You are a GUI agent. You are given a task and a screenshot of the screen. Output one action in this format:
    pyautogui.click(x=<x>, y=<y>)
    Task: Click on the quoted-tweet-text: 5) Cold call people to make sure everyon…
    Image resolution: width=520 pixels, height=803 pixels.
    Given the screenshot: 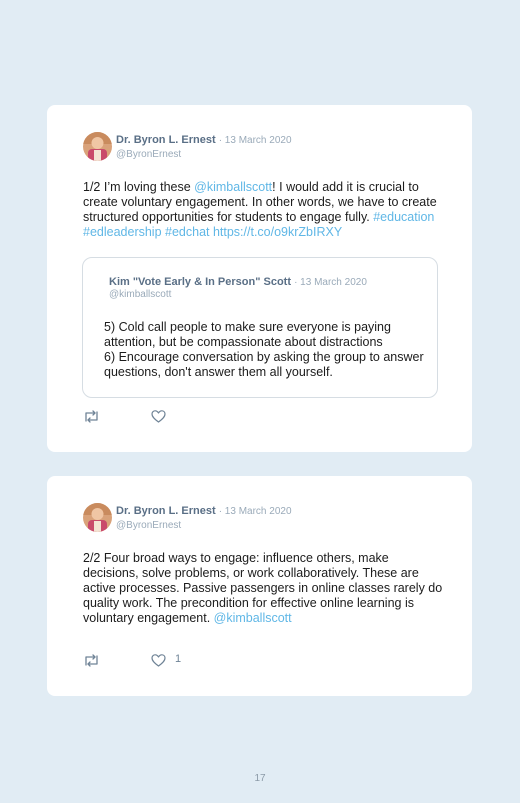 What is the action you would take?
    pyautogui.click(x=264, y=350)
    